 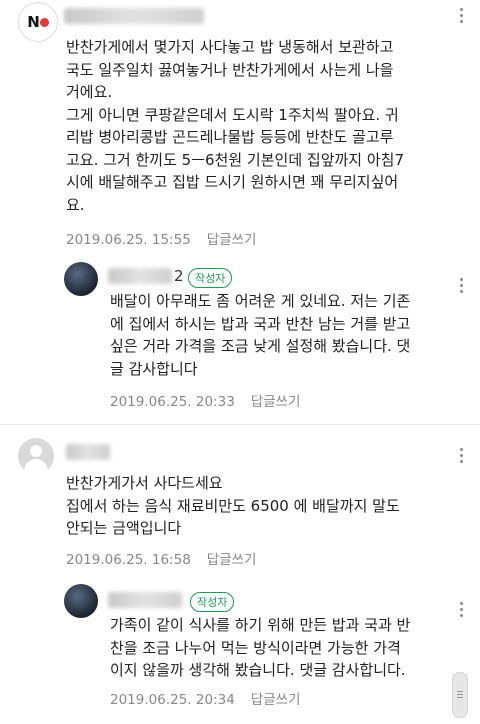 I want to click on comment-meta: 2019.06.25. 16:58 답글쓰기, so click(x=161, y=558).